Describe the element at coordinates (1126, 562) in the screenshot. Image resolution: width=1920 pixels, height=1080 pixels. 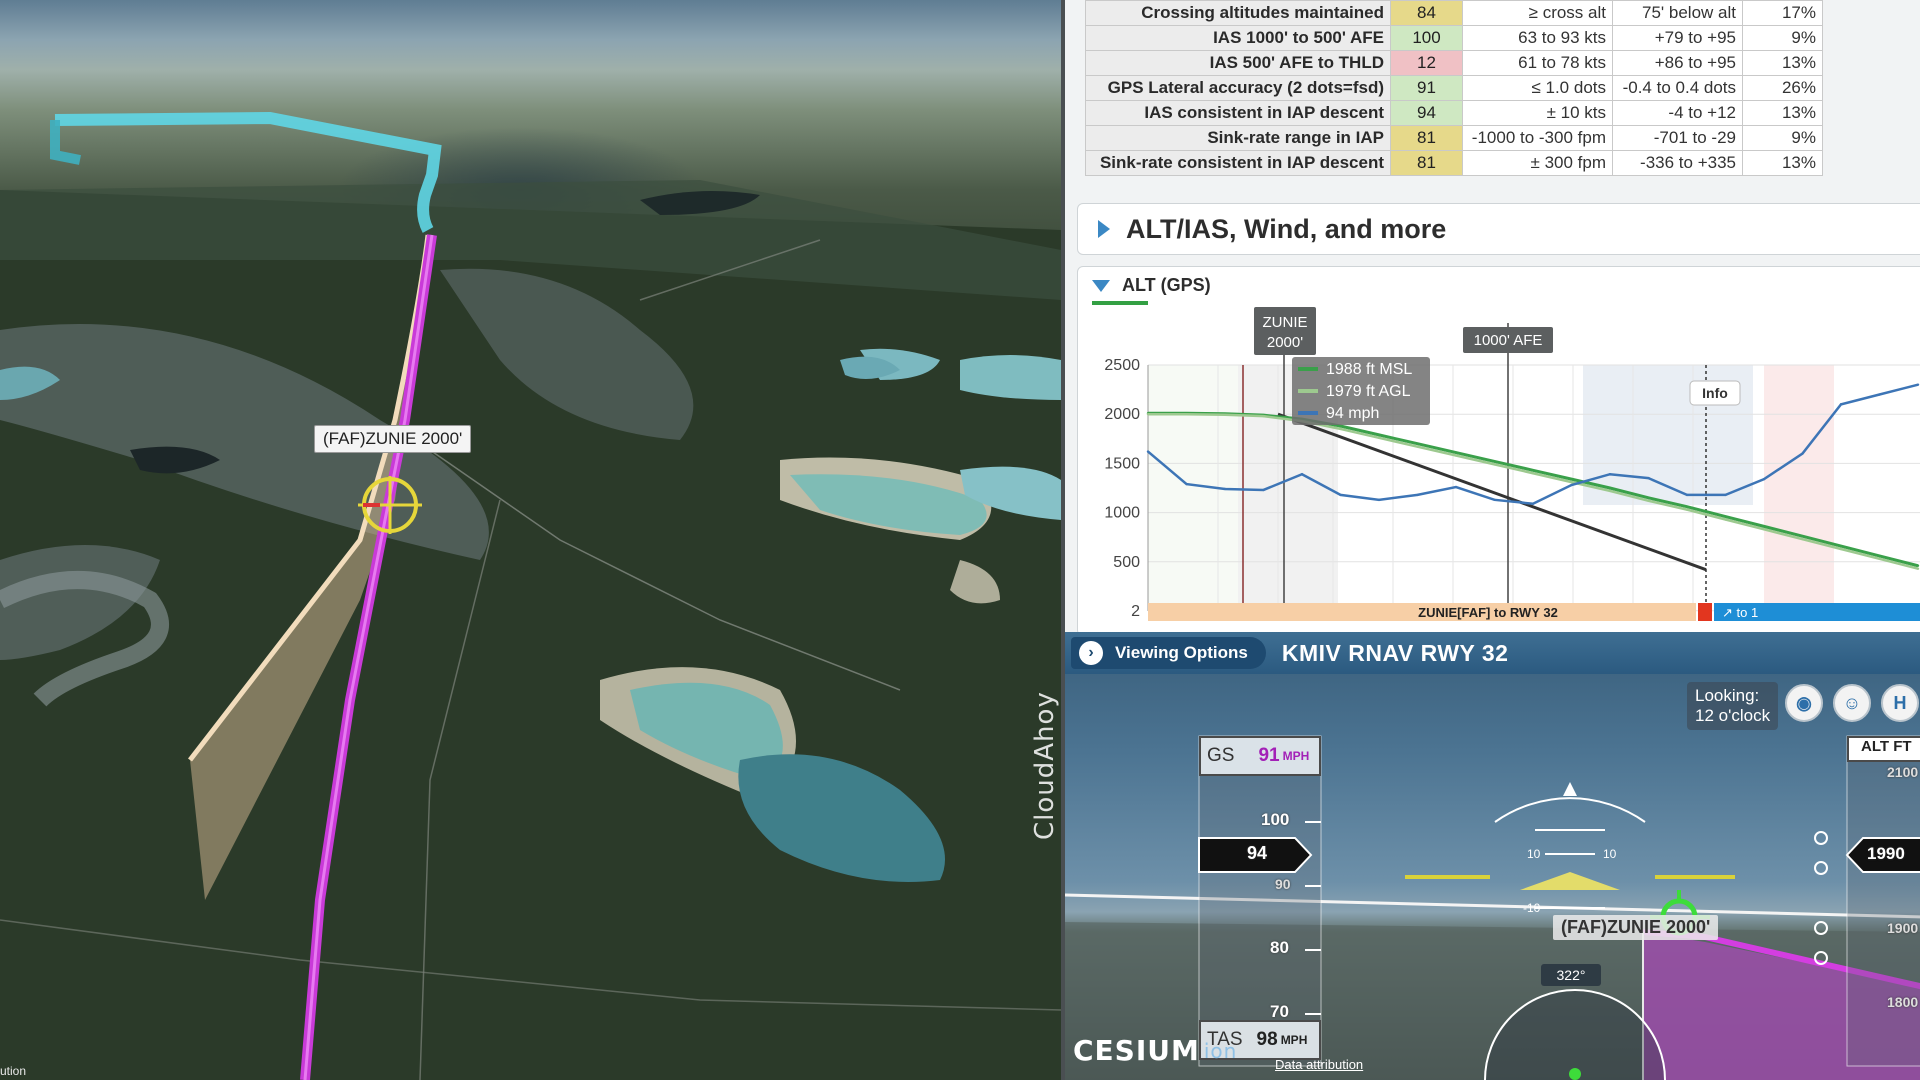
I see `y-tick-label: 500` at that location.